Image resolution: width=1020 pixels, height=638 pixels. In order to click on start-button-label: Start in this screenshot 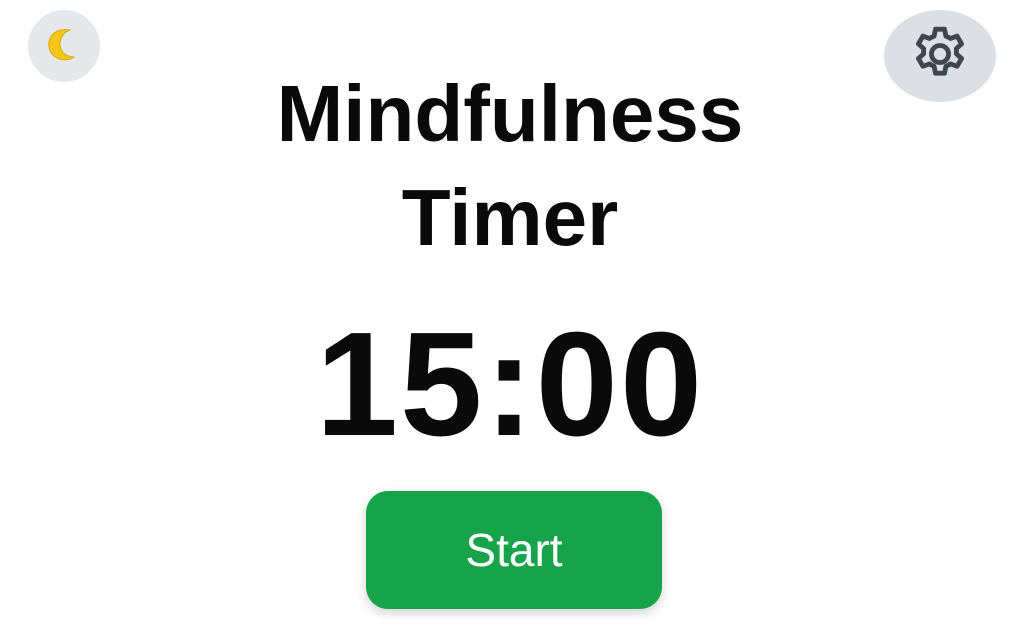, I will do `click(514, 550)`.